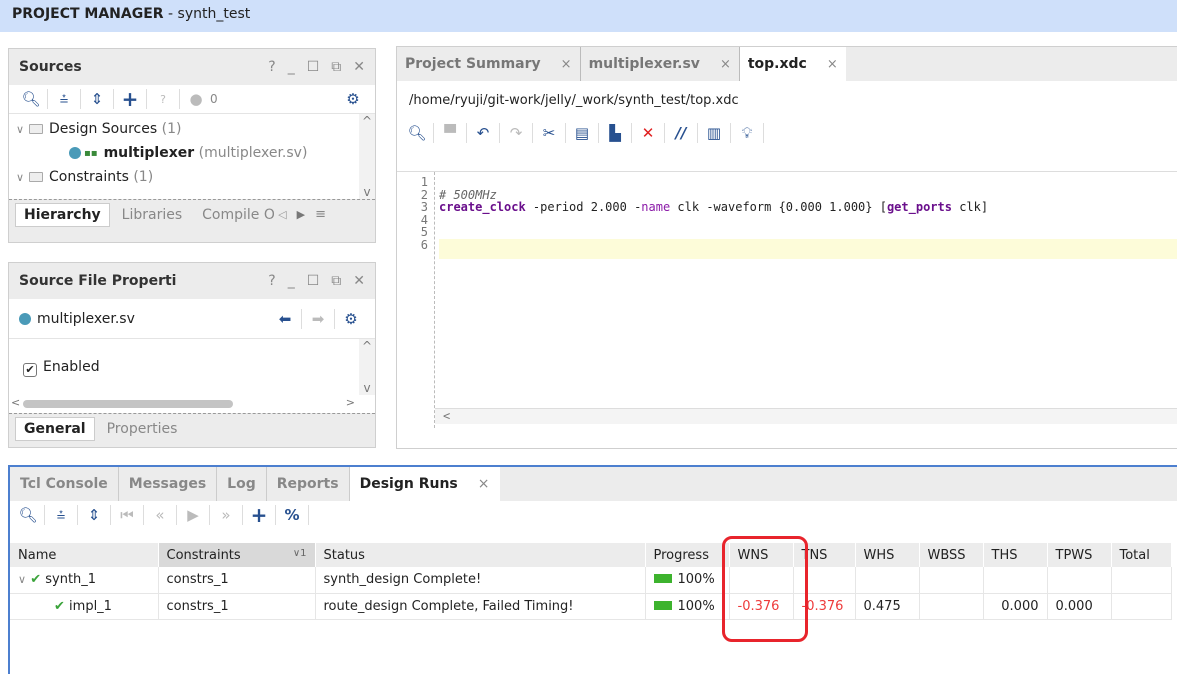  I want to click on tab-label: top.xdc, so click(777, 64).